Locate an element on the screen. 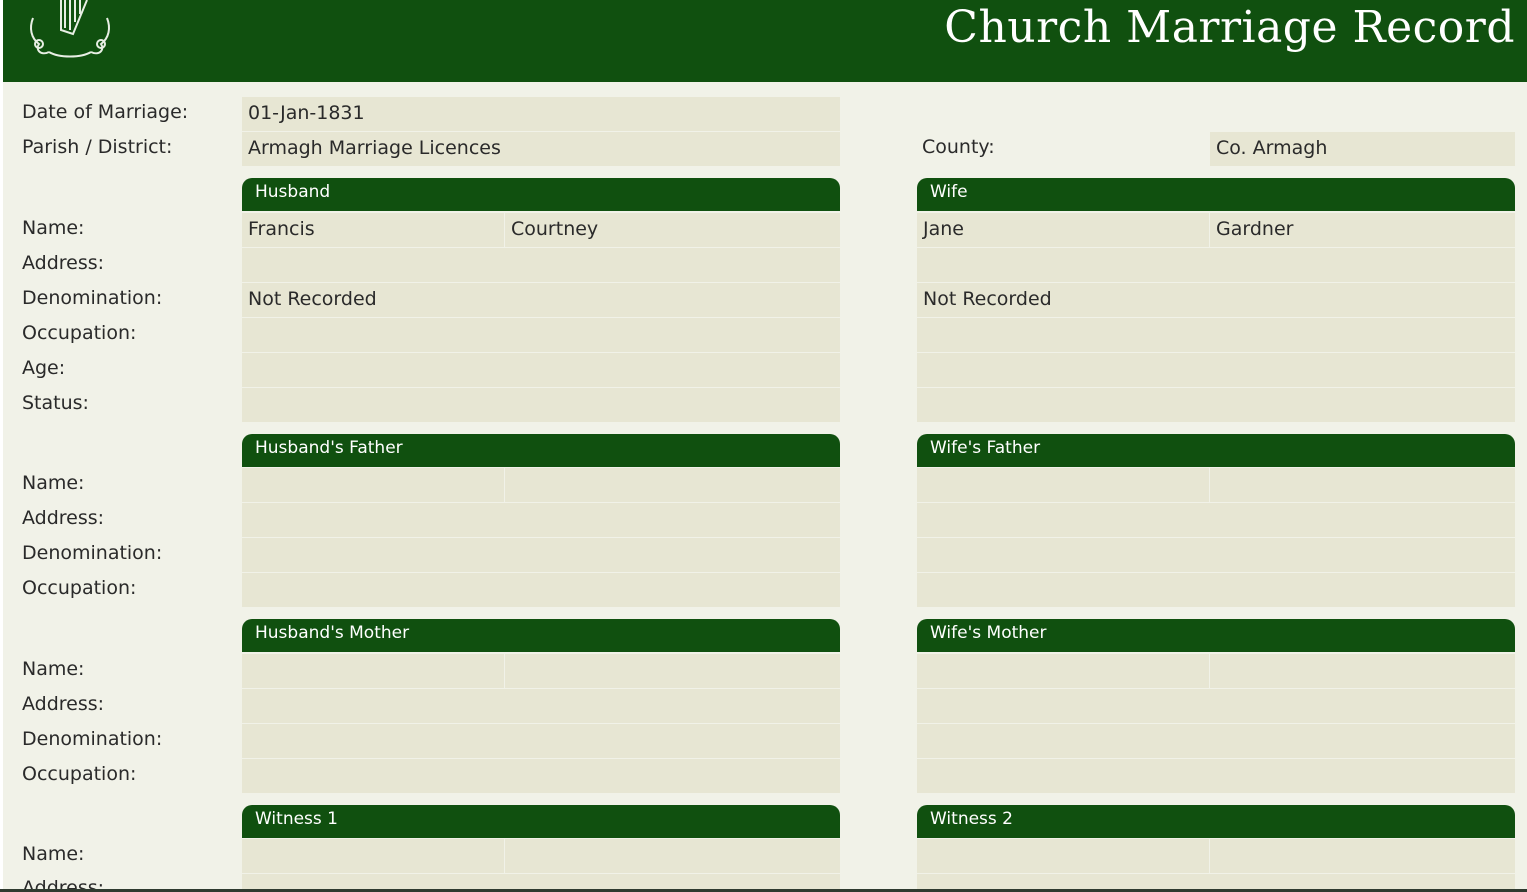 This screenshot has width=1527, height=892. wife-address-field is located at coordinates (1216, 265).